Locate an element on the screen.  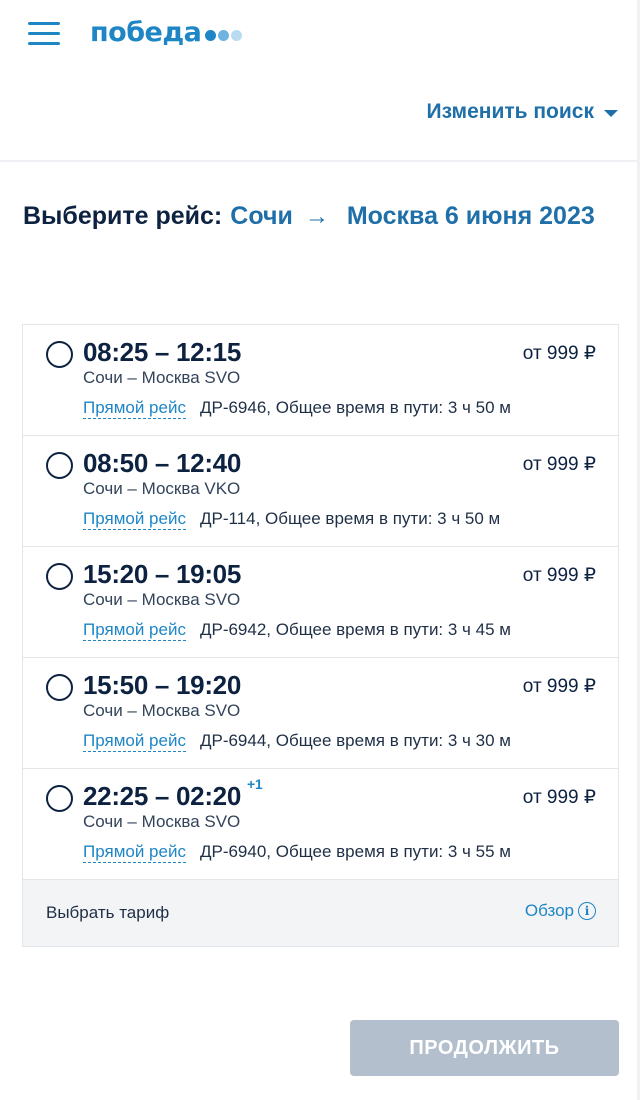
flight-times: 22:25 – 02:20 +1 is located at coordinates (173, 794).